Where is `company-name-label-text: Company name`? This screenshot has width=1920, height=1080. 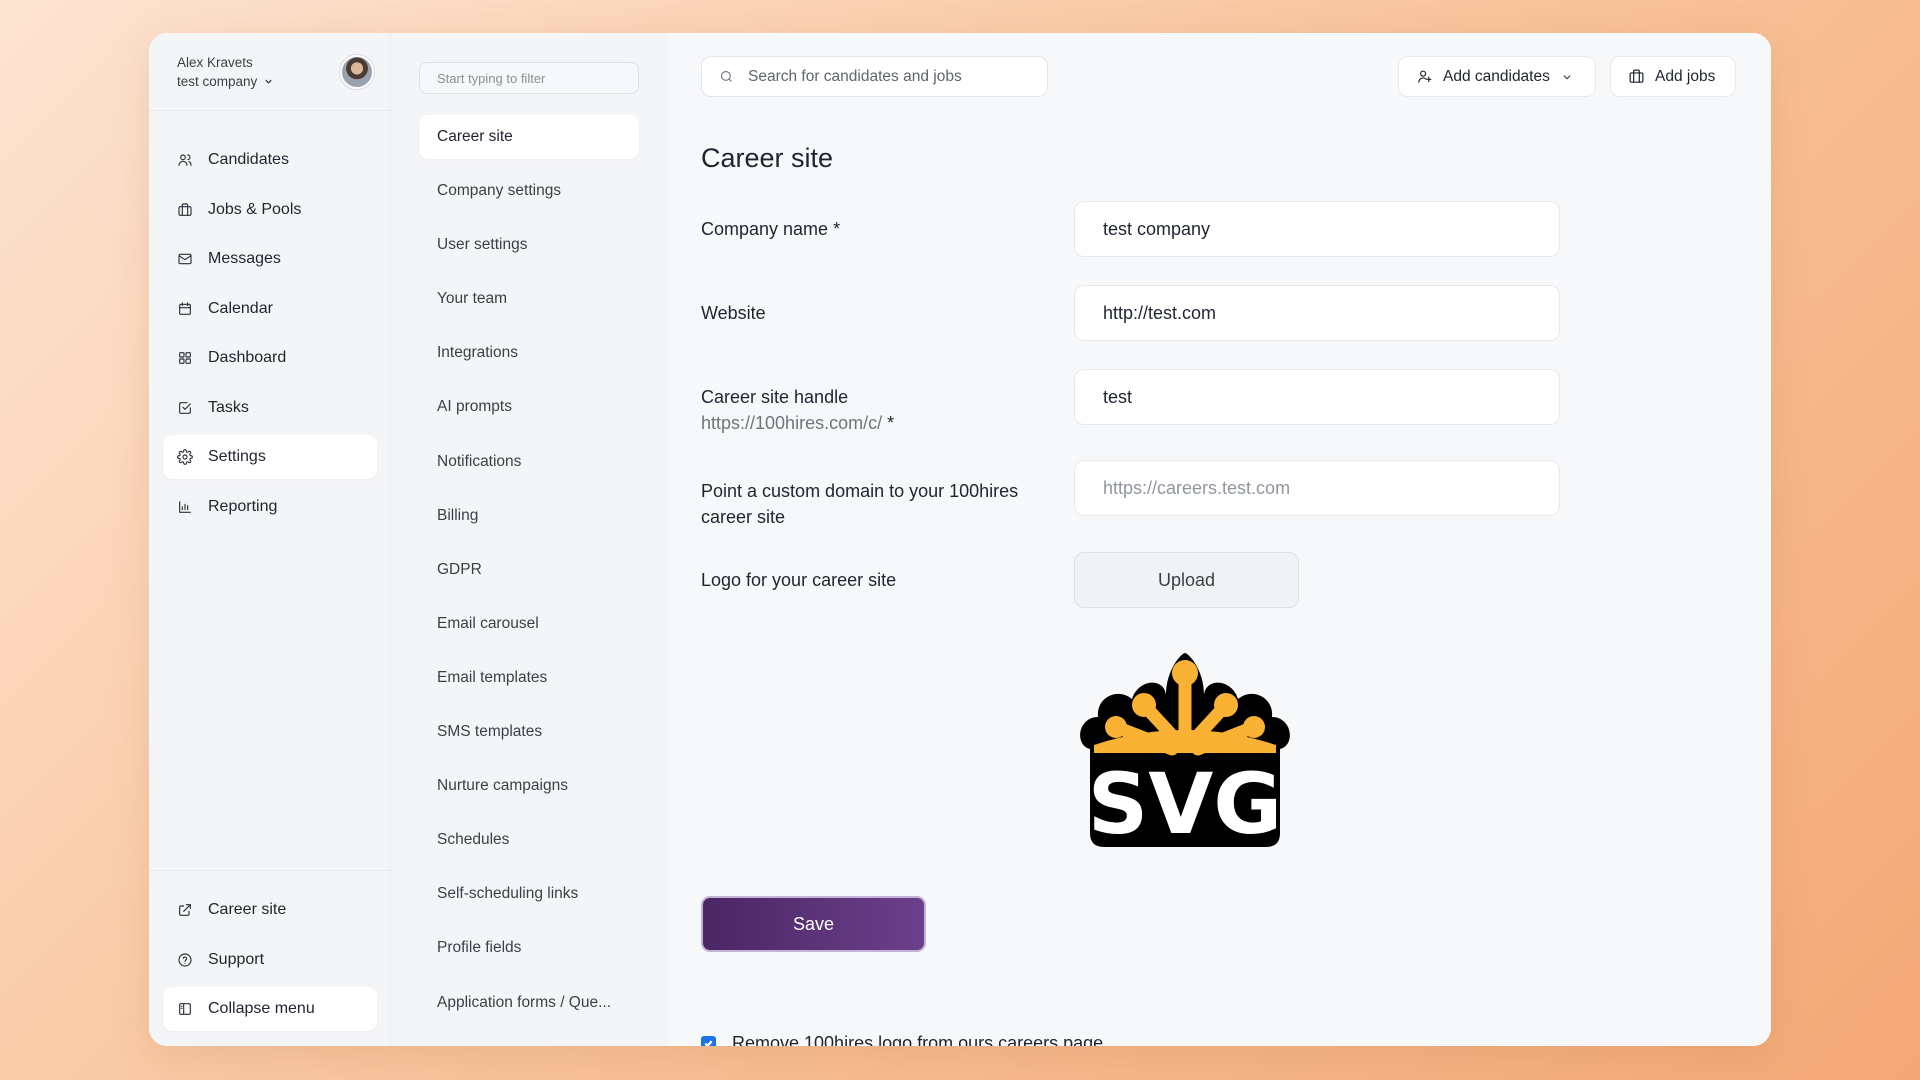
company-name-label-text: Company name is located at coordinates (765, 229).